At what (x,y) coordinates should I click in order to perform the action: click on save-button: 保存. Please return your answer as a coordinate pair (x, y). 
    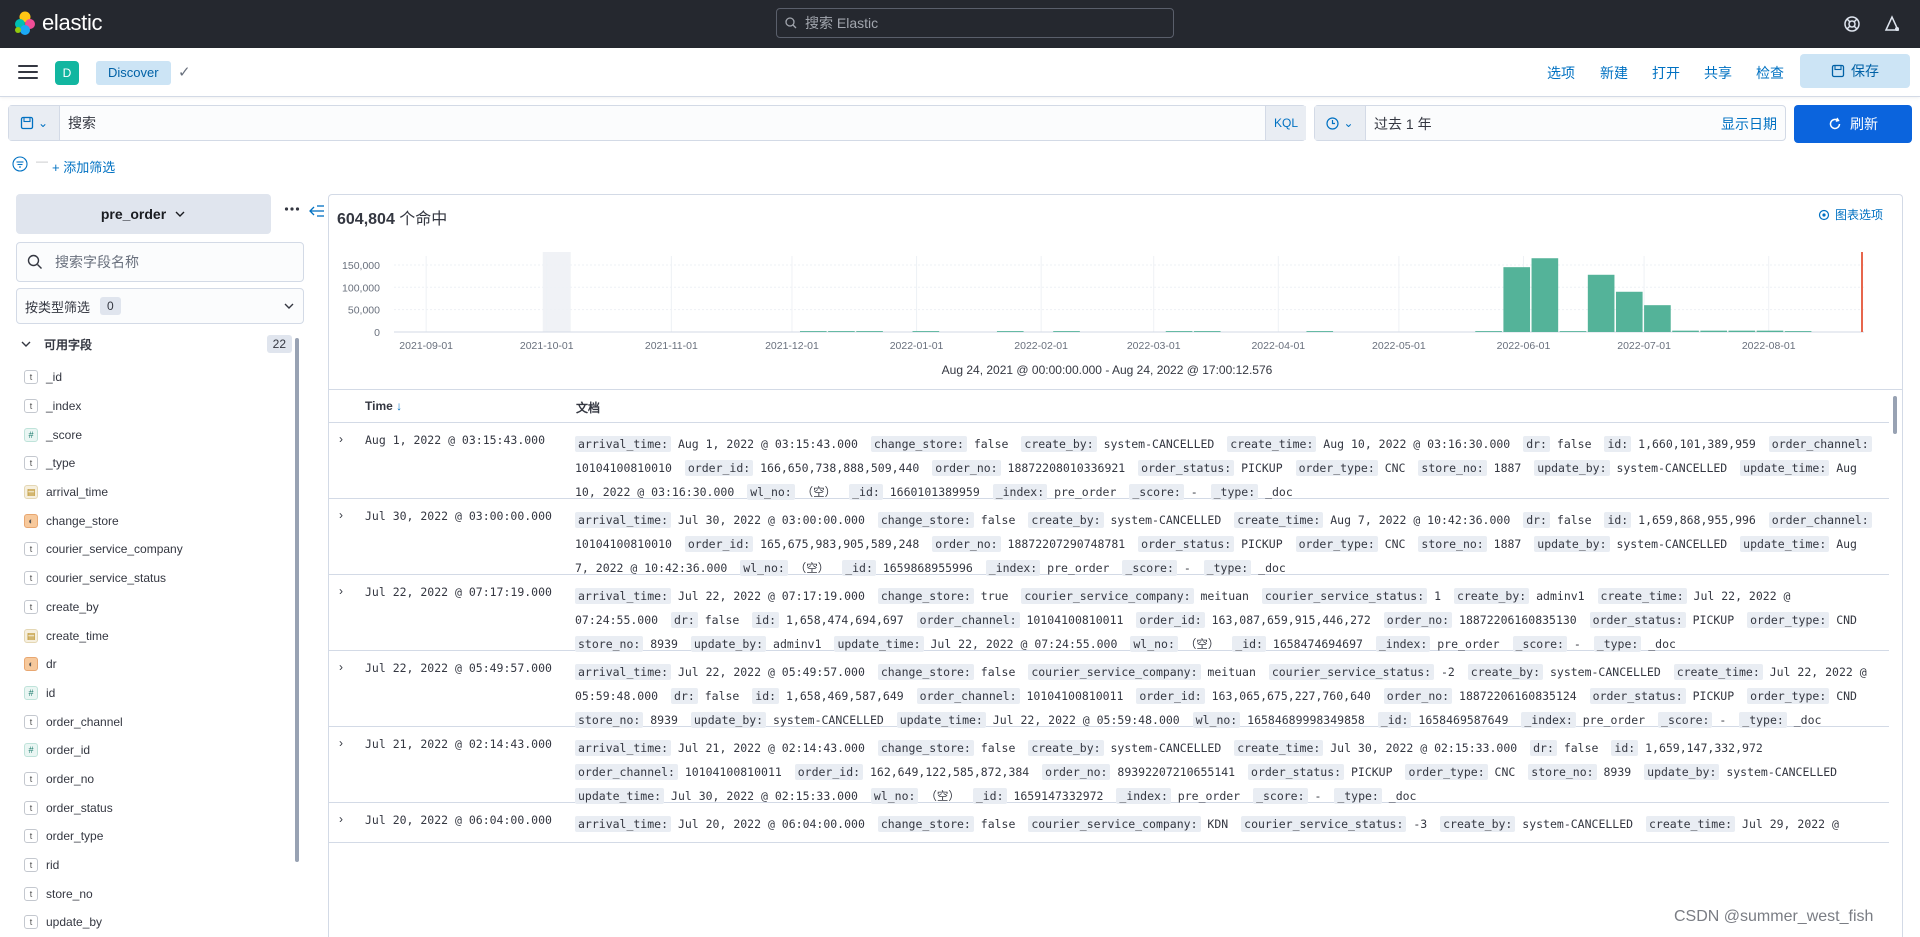
    Looking at the image, I should click on (1855, 71).